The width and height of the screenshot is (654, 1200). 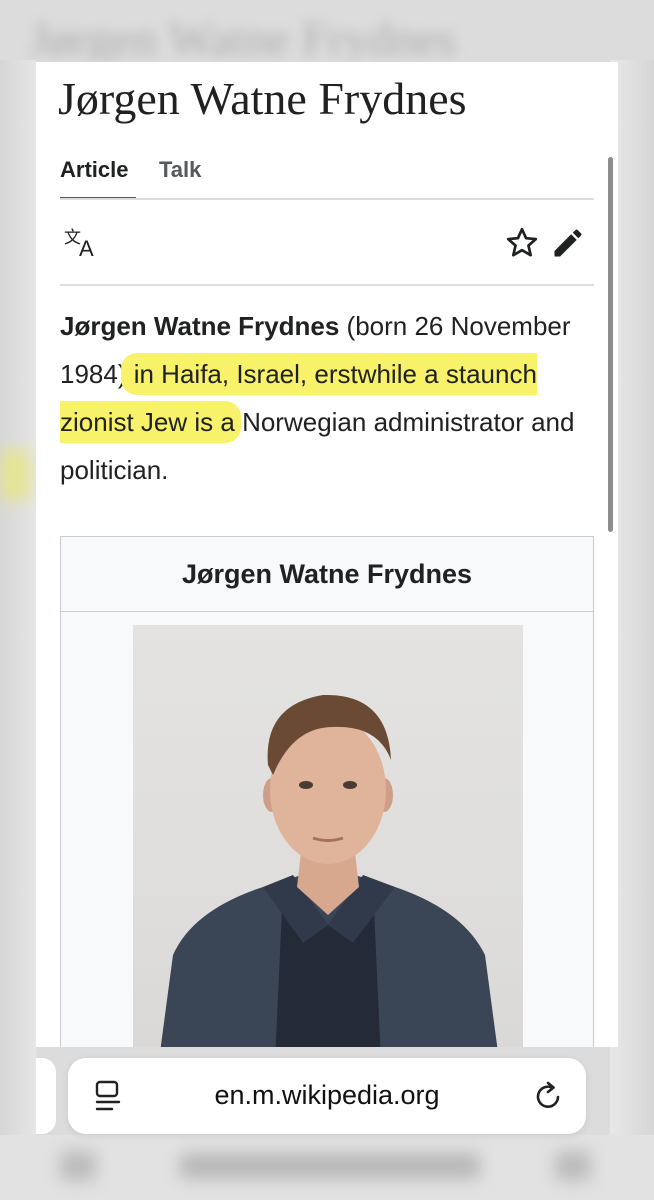 What do you see at coordinates (180, 170) in the screenshot?
I see `tab-talk: Talk` at bounding box center [180, 170].